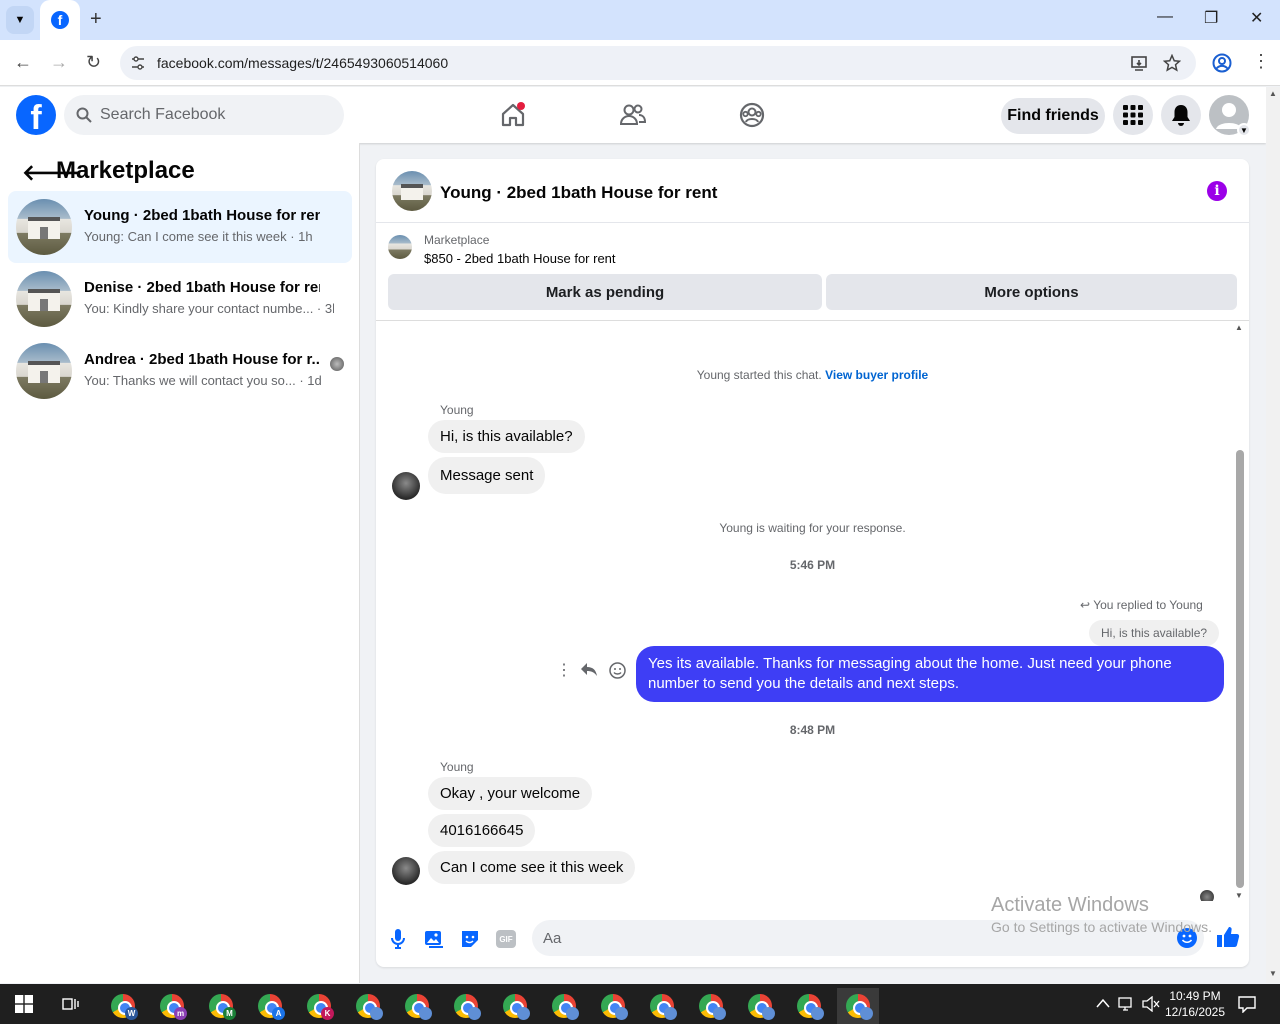 This screenshot has height=1024, width=1280. I want to click on home-icon, so click(513, 114).